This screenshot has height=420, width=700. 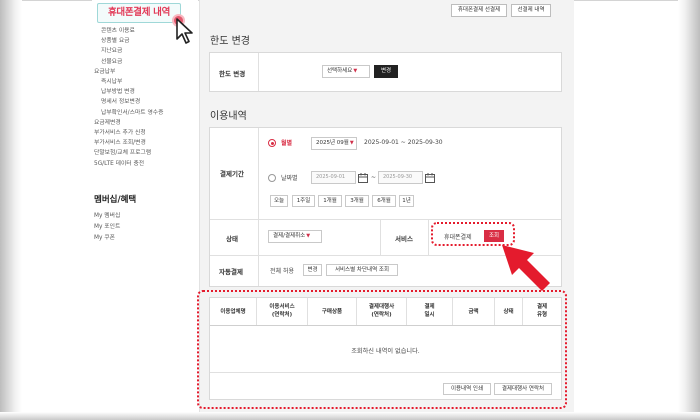 I want to click on month-range: 2025-09-01 ~ 2025-09-30, so click(x=403, y=142).